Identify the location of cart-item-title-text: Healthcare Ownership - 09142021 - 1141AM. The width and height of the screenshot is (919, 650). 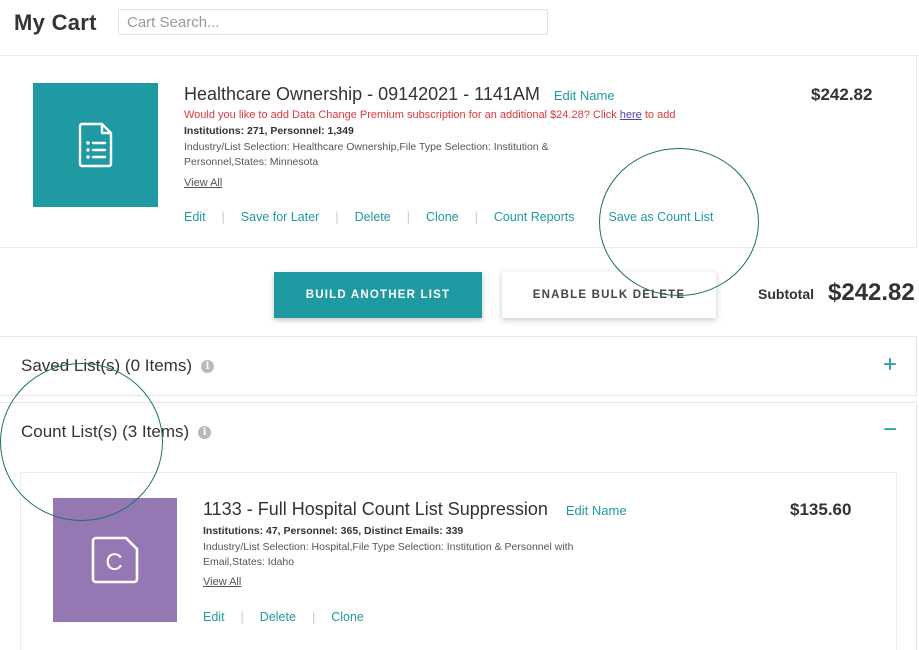
(362, 94).